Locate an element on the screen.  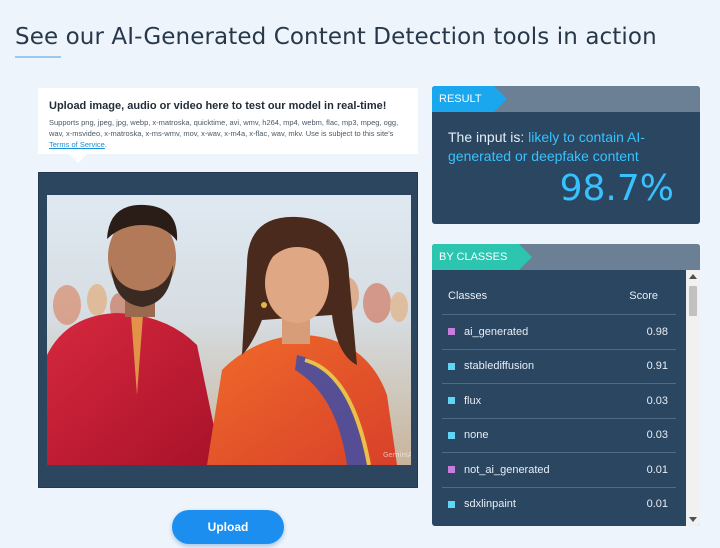
upload-button: Upload is located at coordinates (228, 527).